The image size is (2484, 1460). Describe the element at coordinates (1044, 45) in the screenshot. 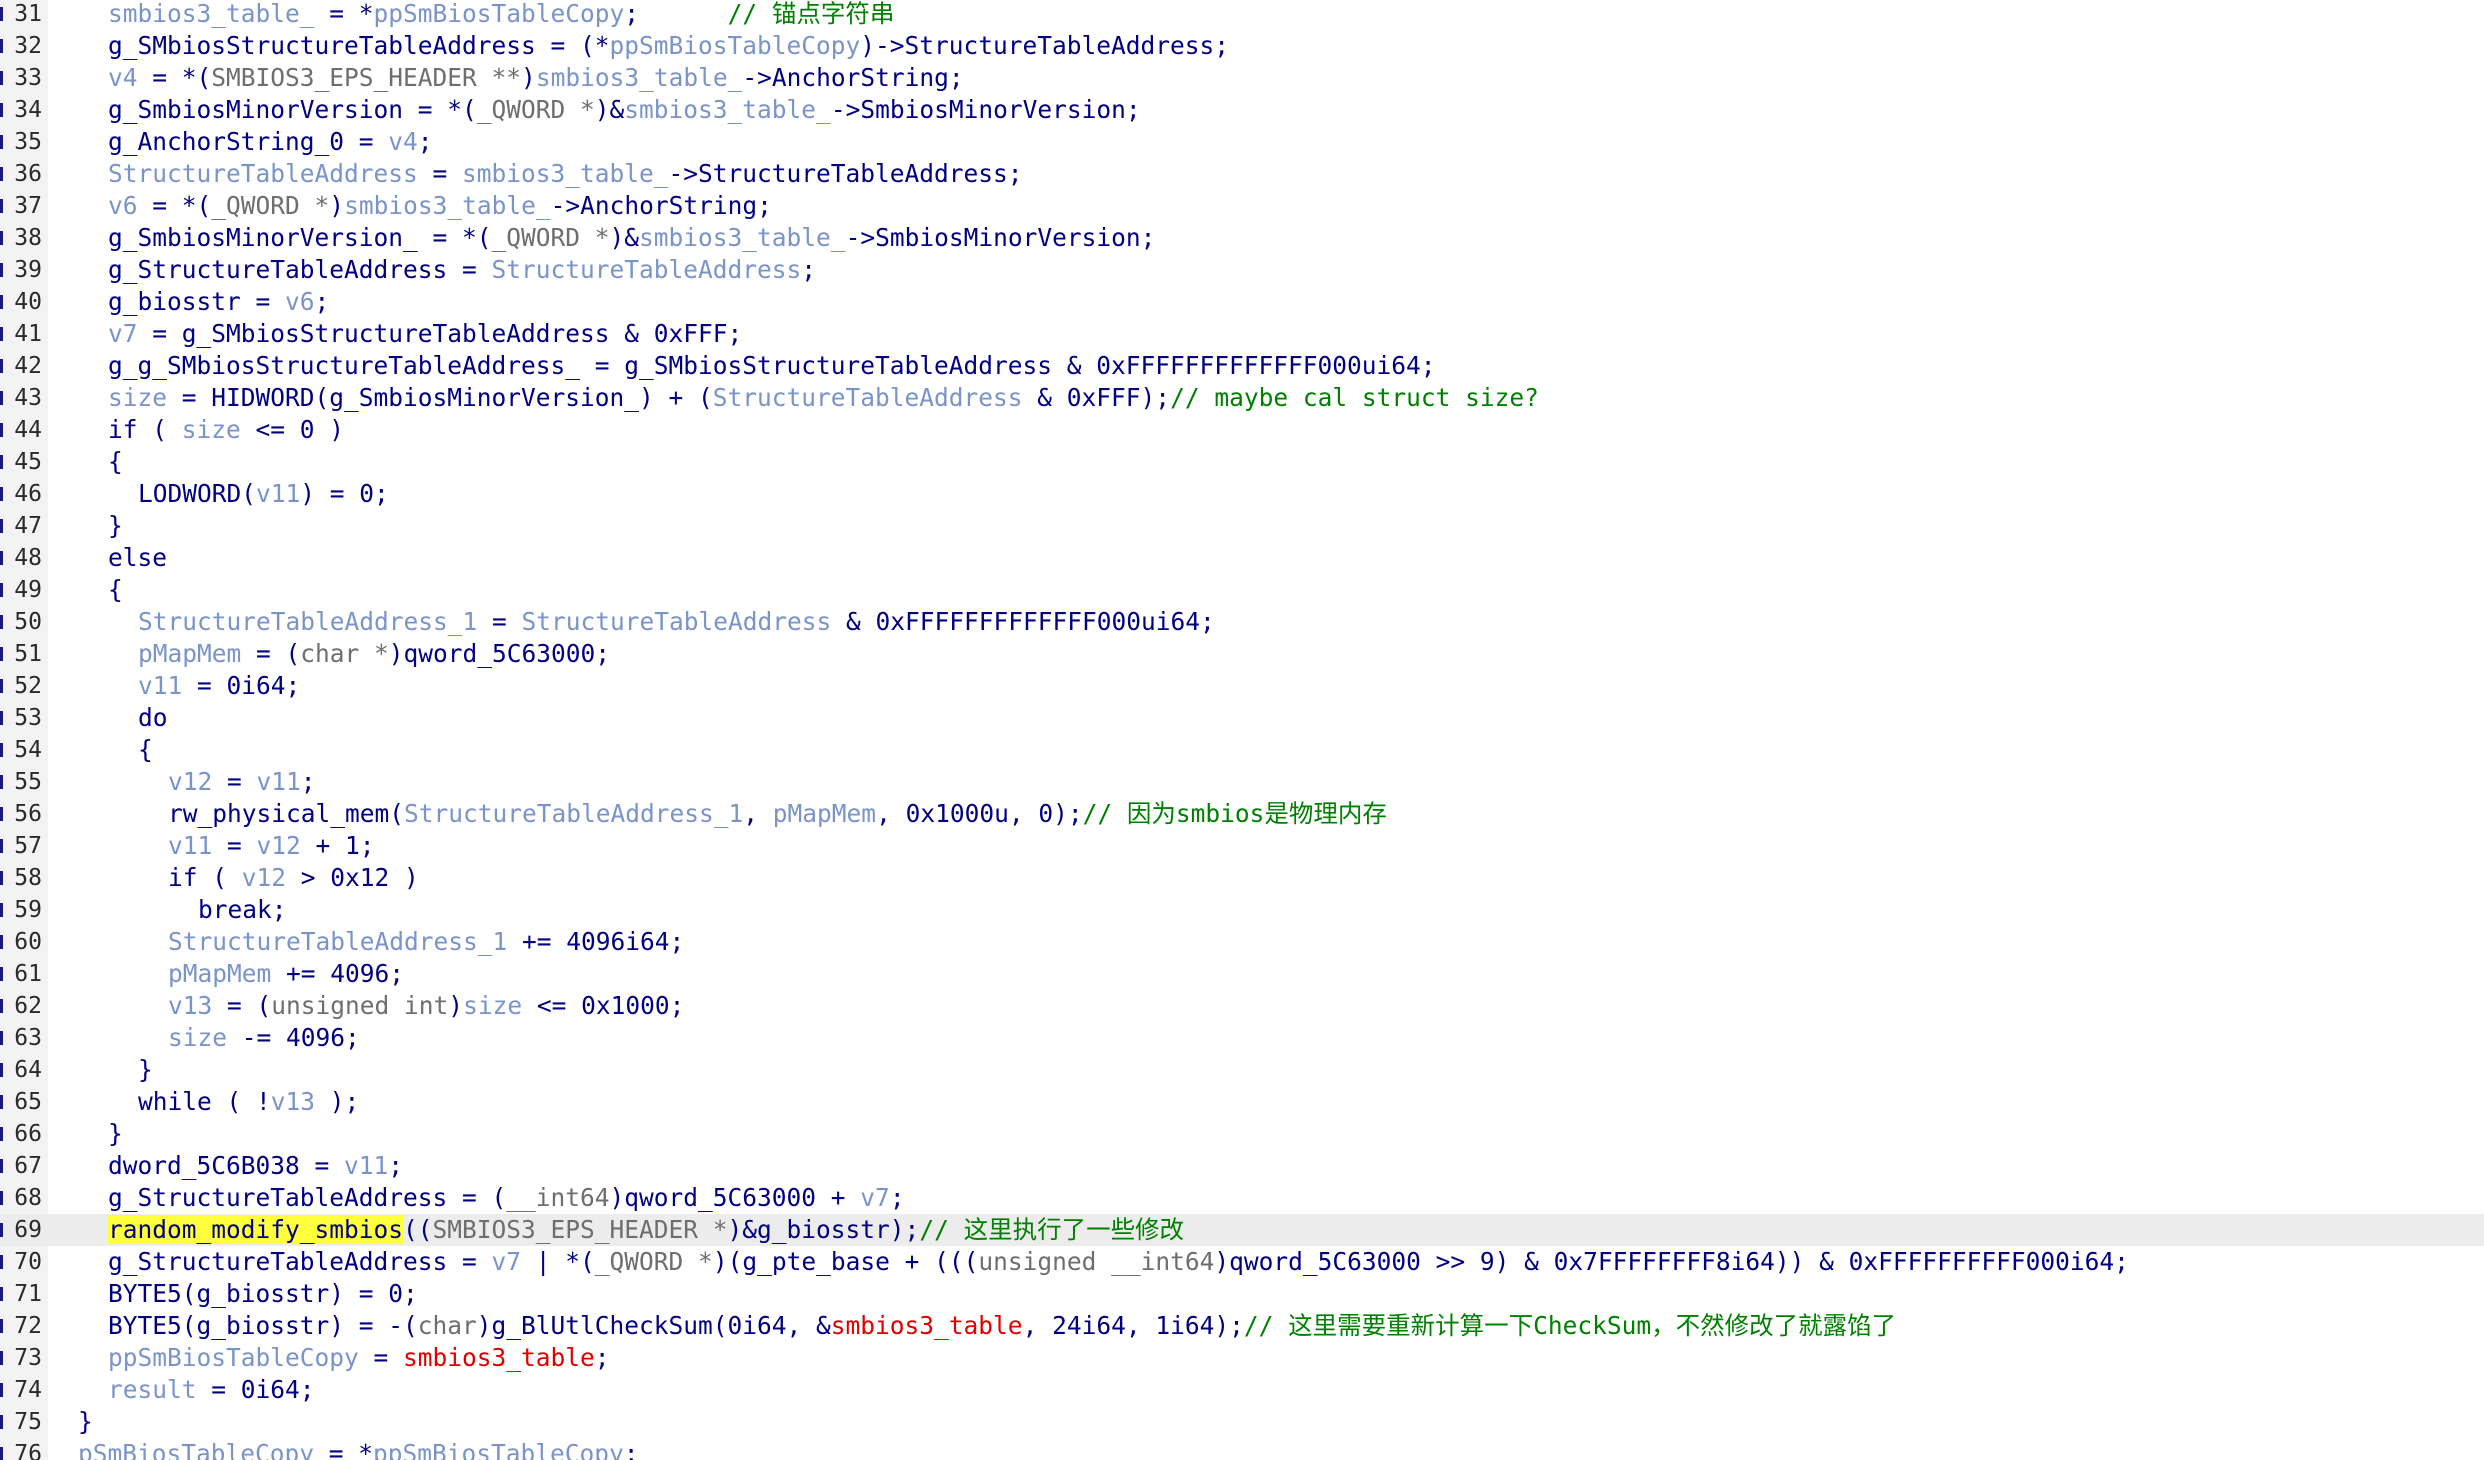

I see `code-token: )->StructureTableAddress;` at that location.